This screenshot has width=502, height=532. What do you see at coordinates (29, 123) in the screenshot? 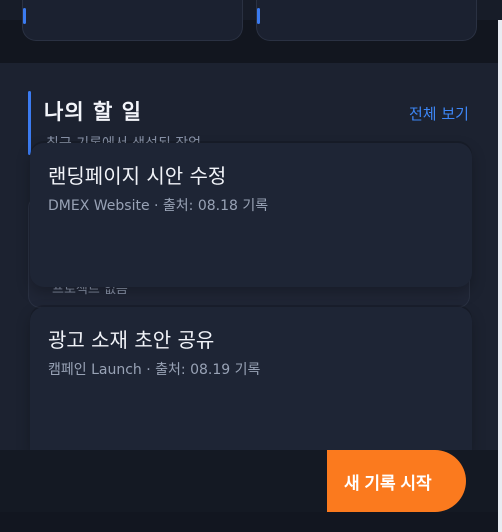
I see `section-accent-bar` at bounding box center [29, 123].